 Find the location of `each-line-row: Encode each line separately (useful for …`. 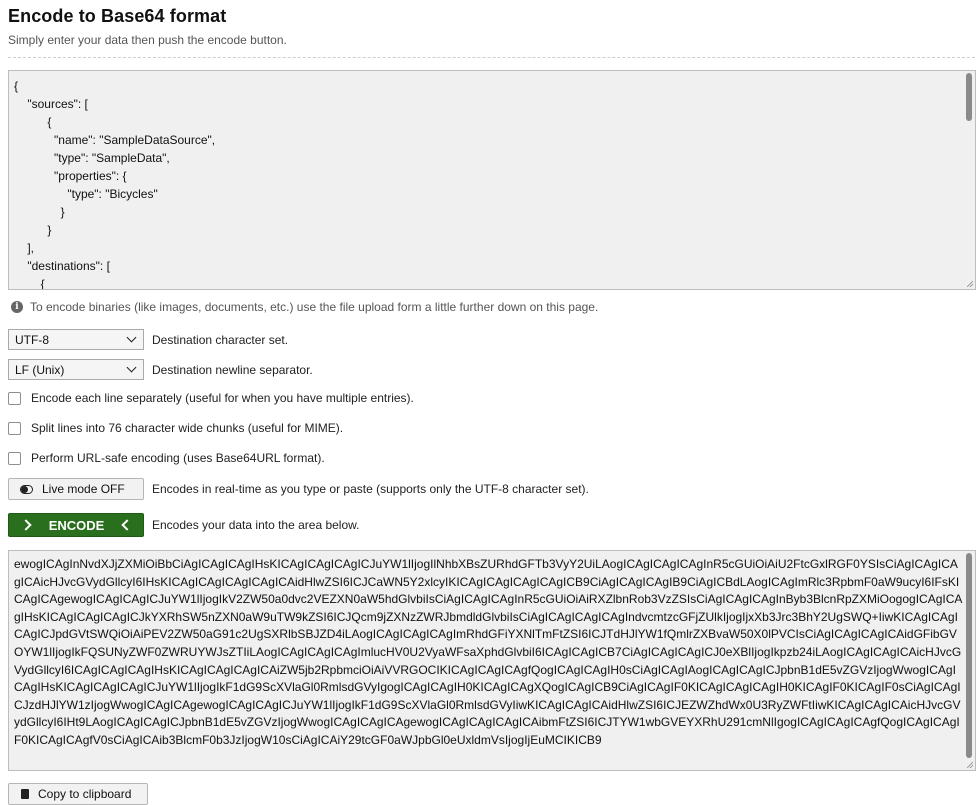

each-line-row: Encode each line separately (useful for … is located at coordinates (211, 398).